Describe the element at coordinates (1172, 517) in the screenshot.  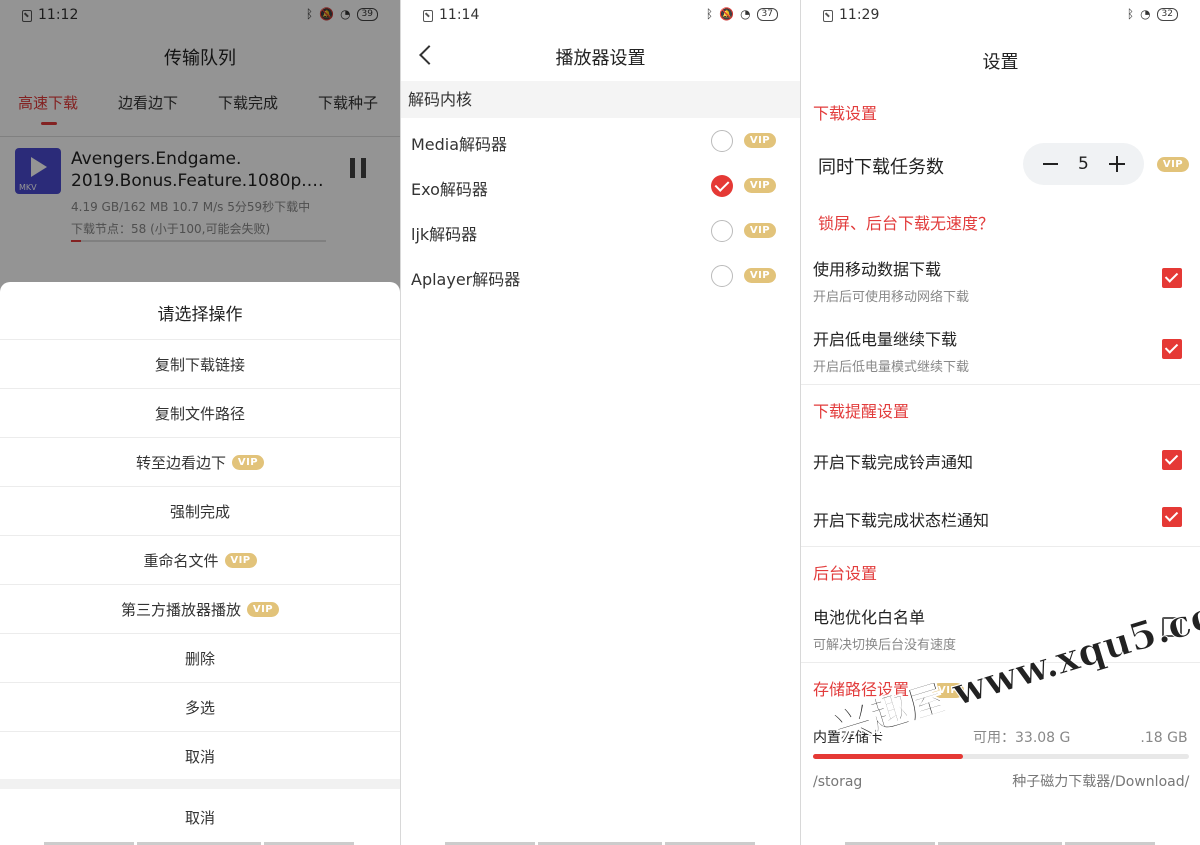
I see `statusbar-notify-checkbox` at that location.